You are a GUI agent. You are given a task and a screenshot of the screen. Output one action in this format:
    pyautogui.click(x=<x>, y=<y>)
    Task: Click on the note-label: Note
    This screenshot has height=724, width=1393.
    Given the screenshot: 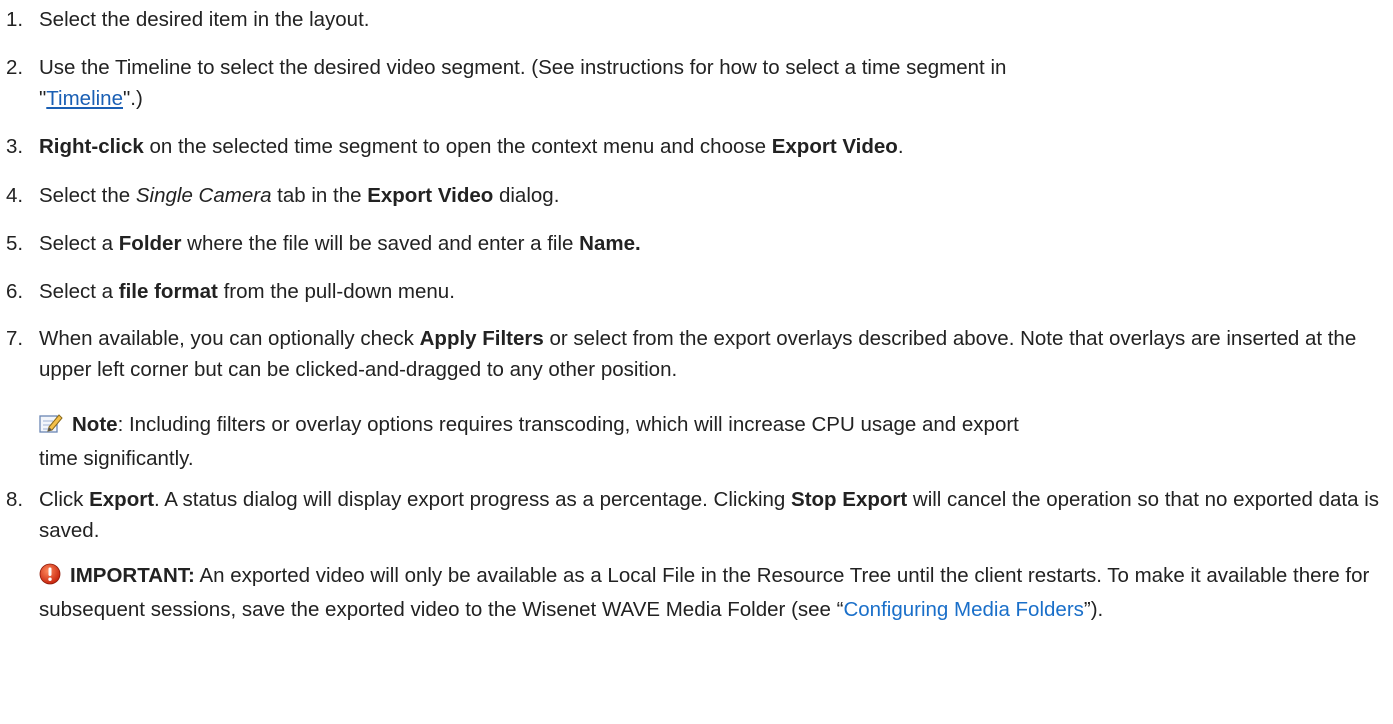 What is the action you would take?
    pyautogui.click(x=95, y=424)
    